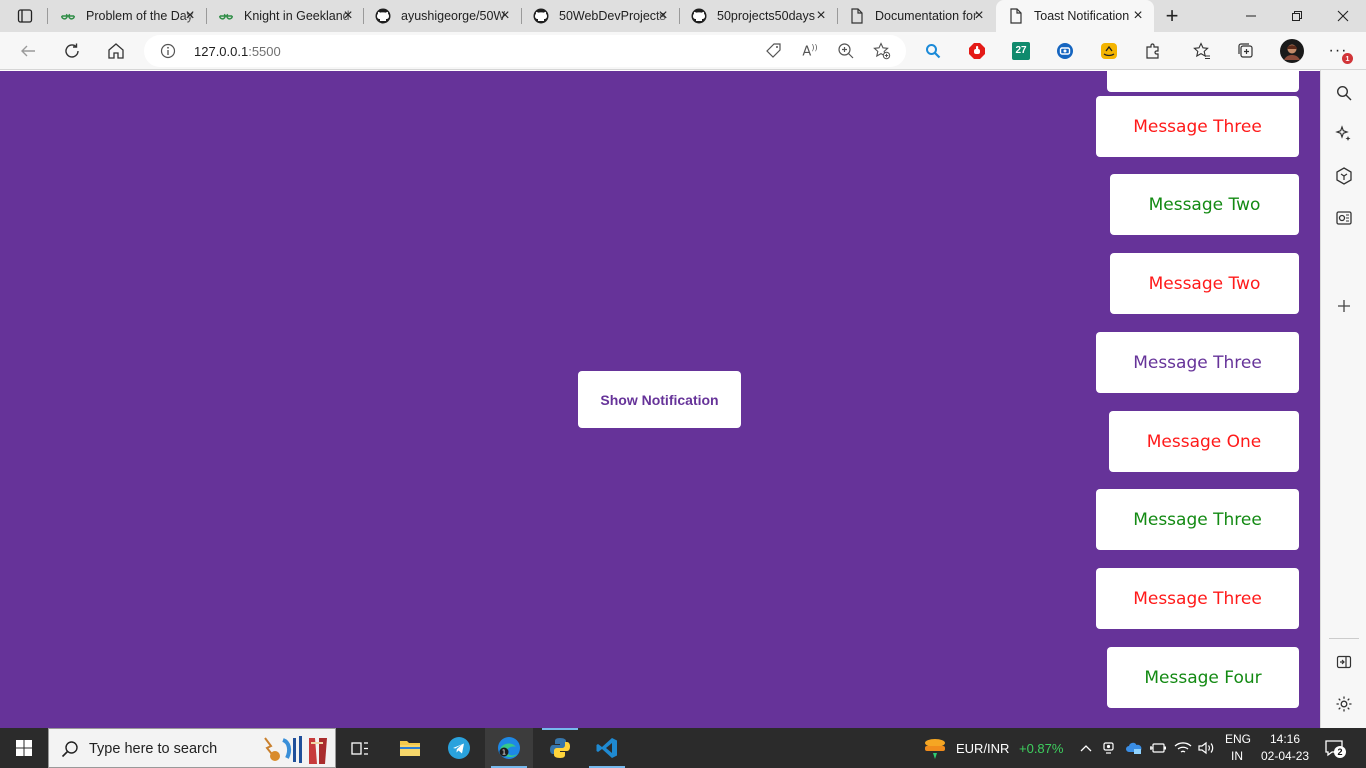 This screenshot has width=1366, height=768. I want to click on show-notification-button: Show Notification, so click(659, 399).